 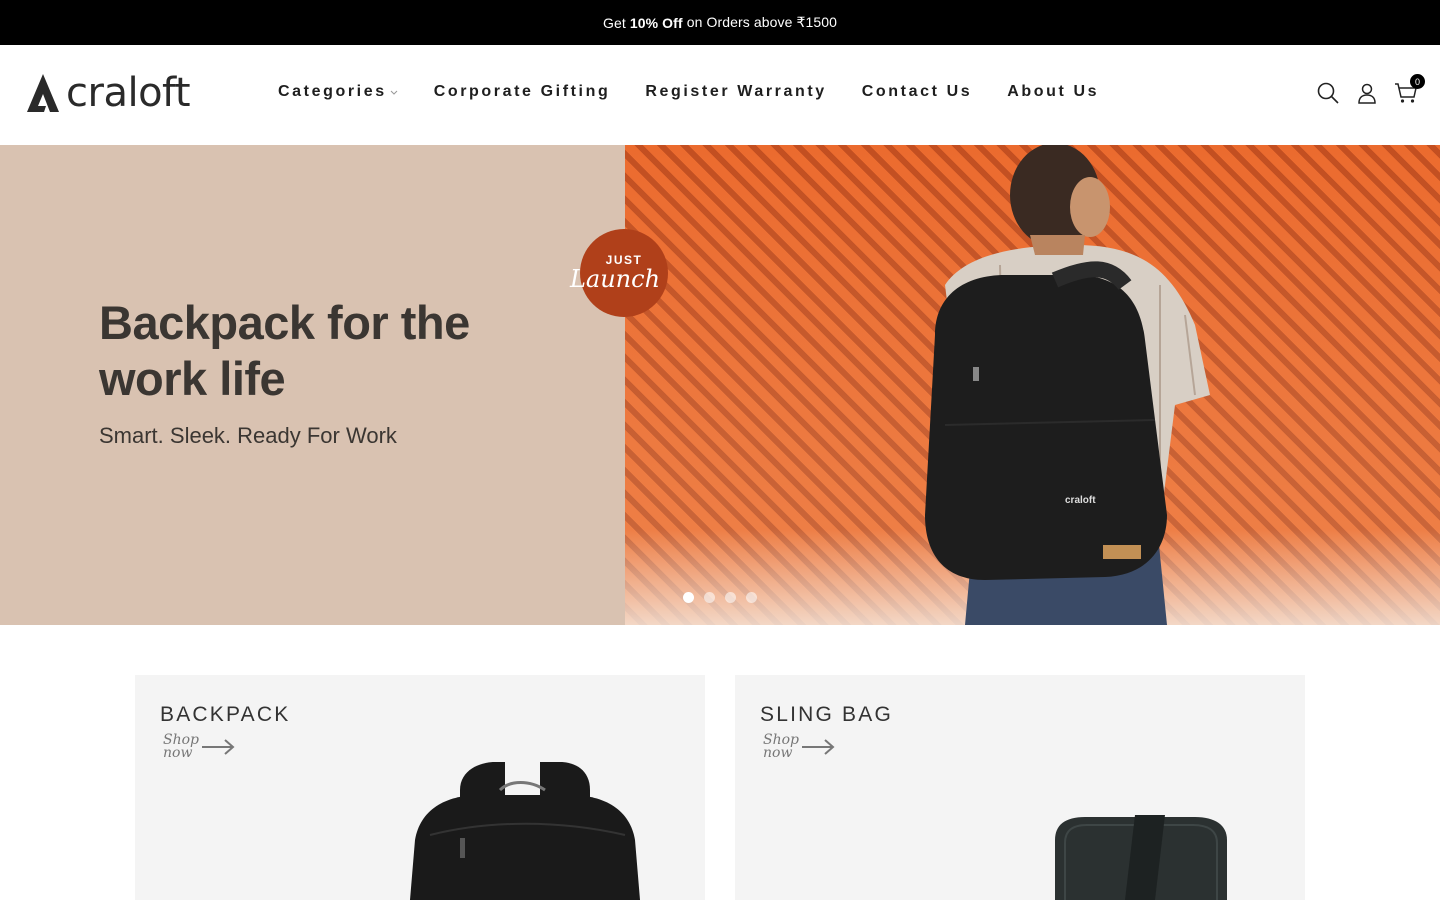 I want to click on badge-script-text: Launch, so click(x=615, y=279).